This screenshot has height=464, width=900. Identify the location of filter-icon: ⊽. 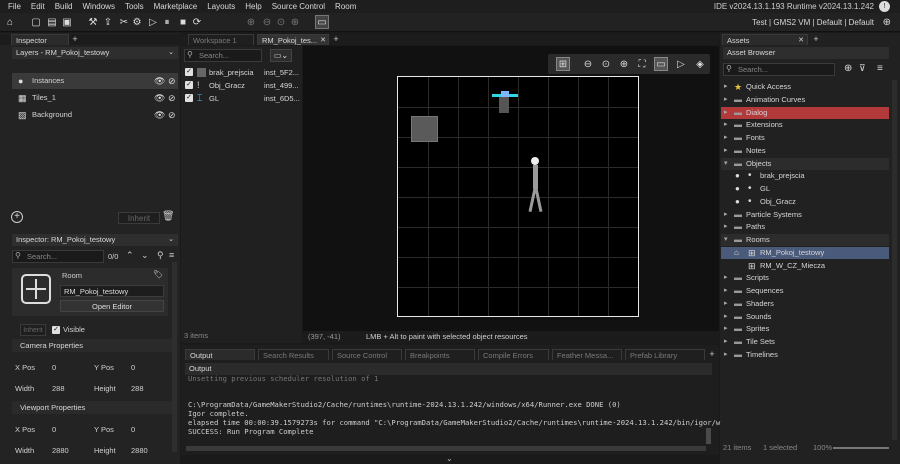
(862, 68).